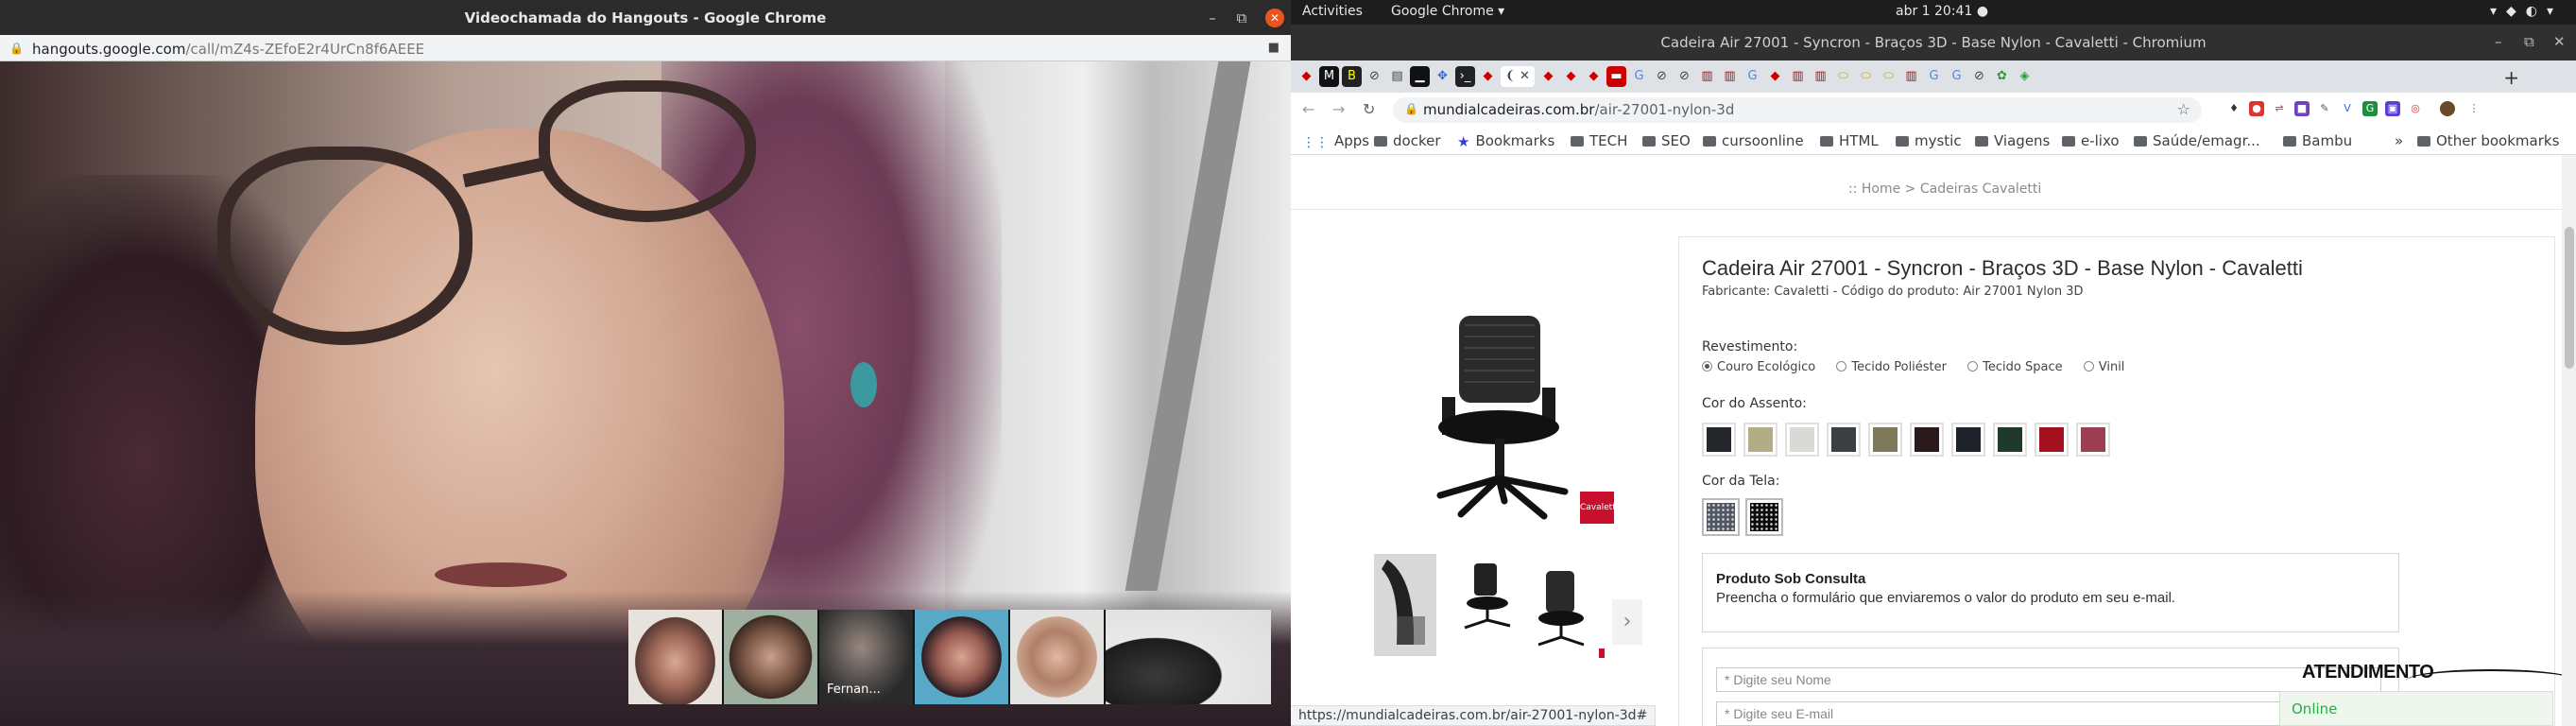 The image size is (2576, 726). Describe the element at coordinates (1944, 189) in the screenshot. I see `breadcrumb: :: Home > Cadeiras Cavaletti` at that location.